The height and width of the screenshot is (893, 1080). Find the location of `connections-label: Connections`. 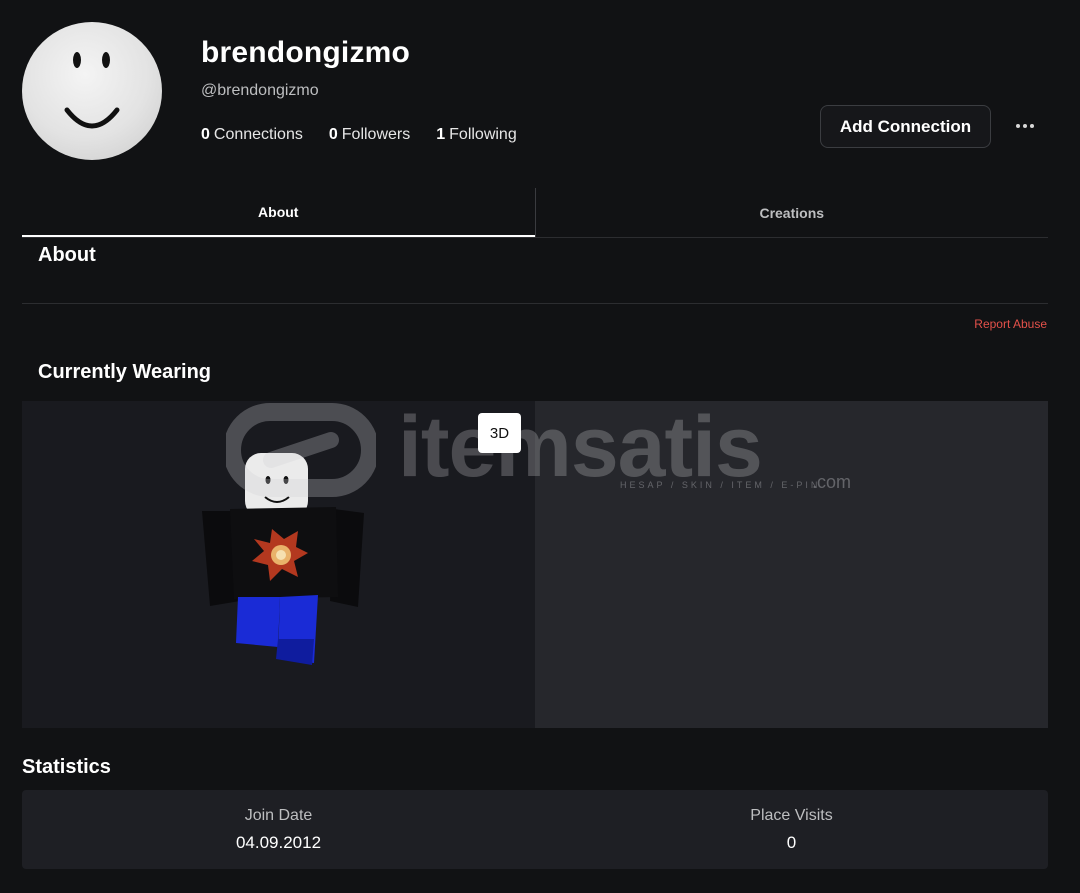

connections-label: Connections is located at coordinates (258, 134).